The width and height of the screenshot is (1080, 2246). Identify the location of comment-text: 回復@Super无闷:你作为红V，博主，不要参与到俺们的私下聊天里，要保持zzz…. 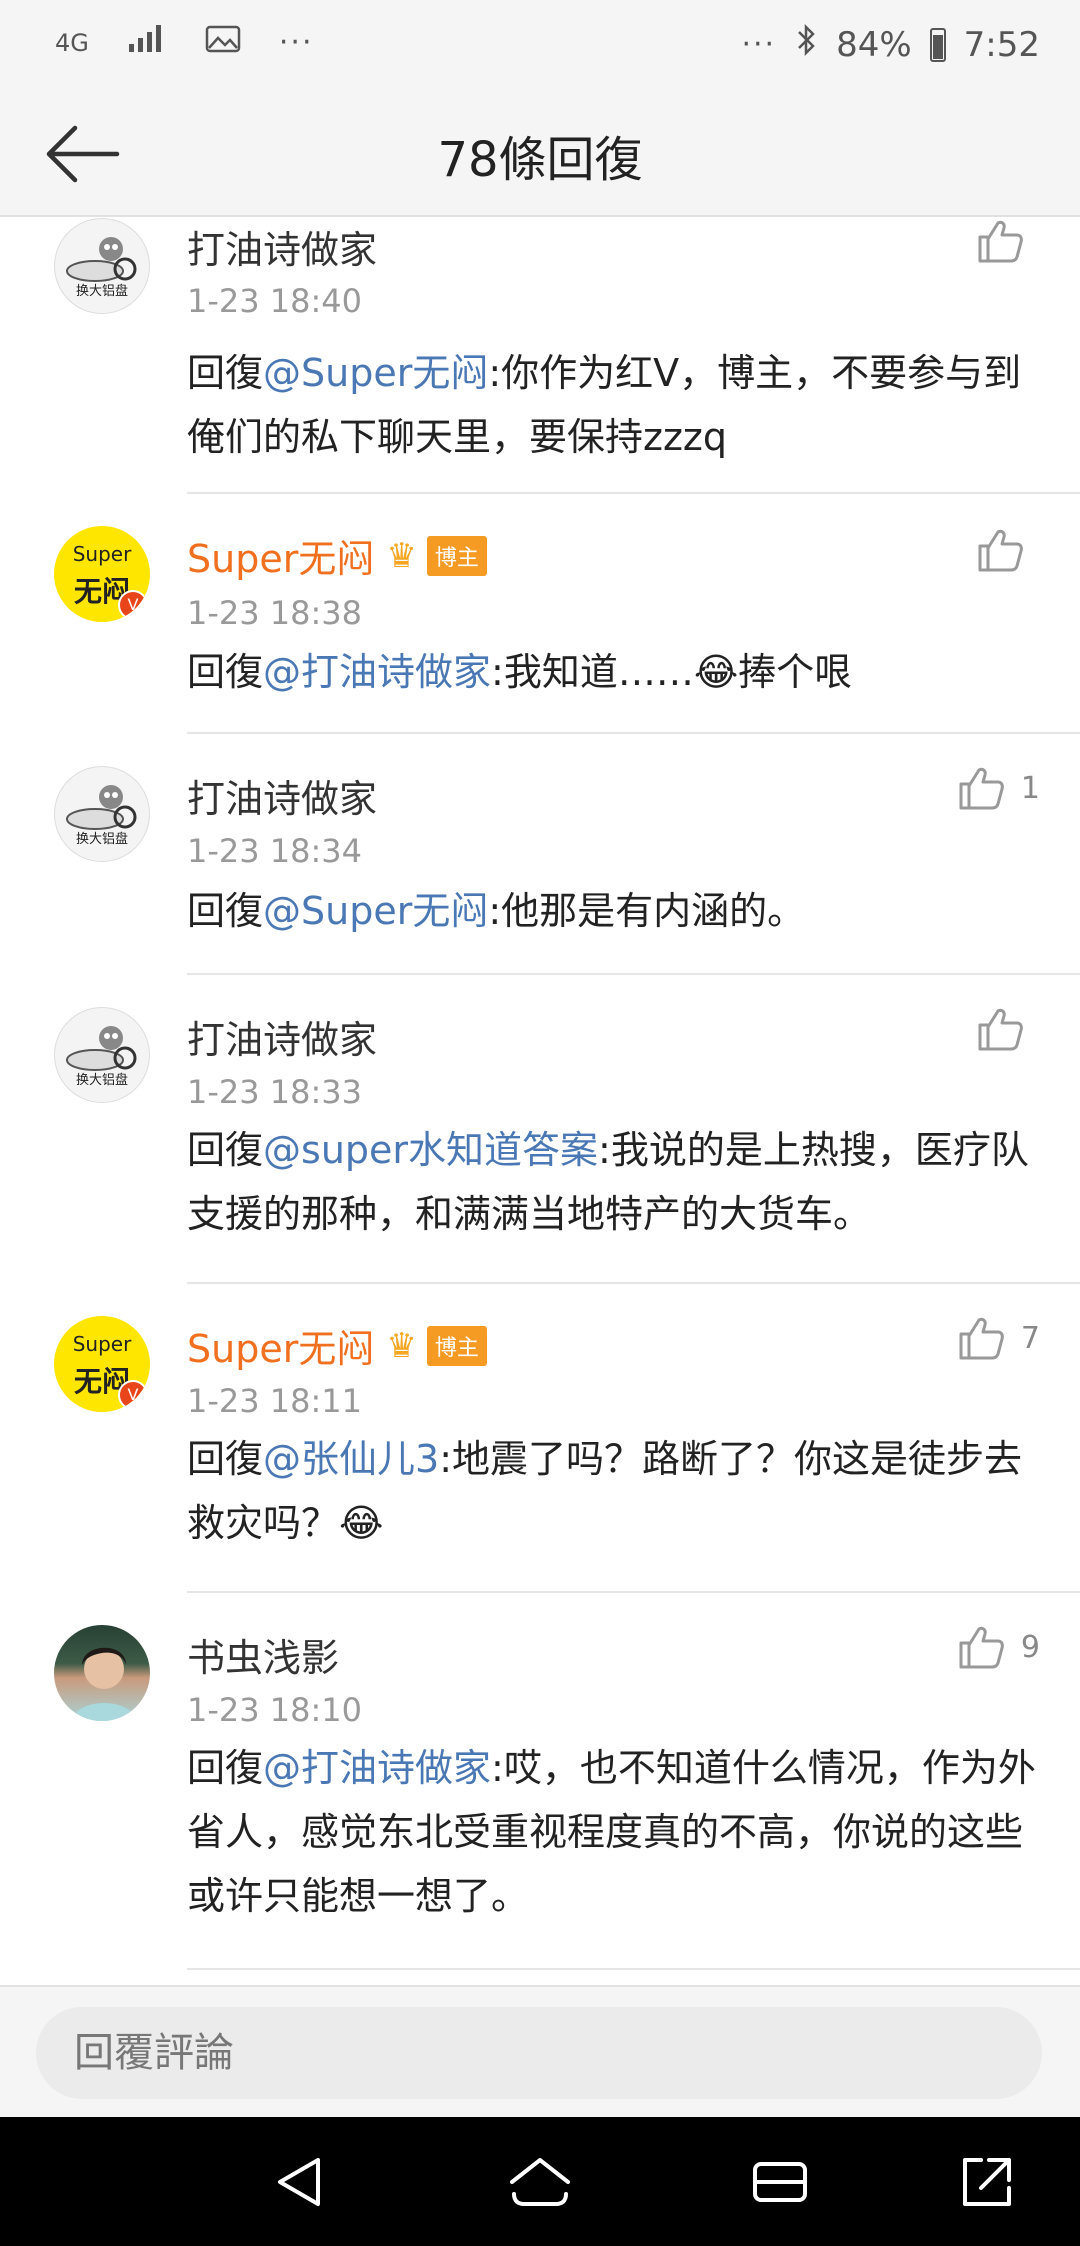
(613, 405).